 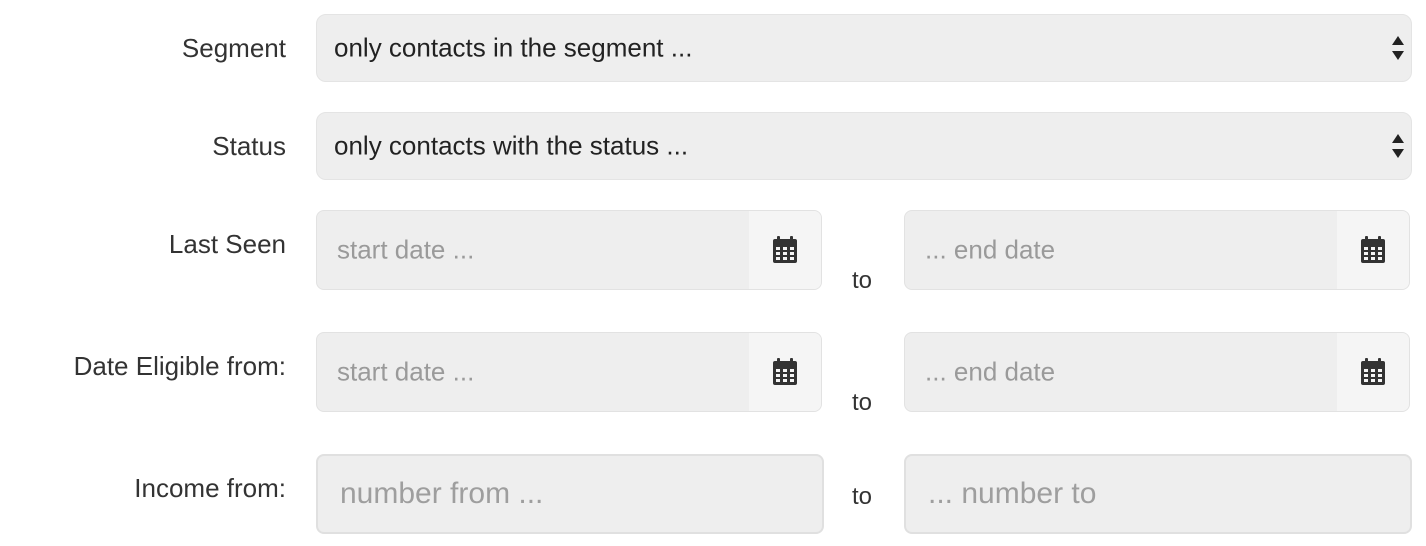 What do you see at coordinates (1157, 250) in the screenshot?
I see `last-seen-end-date-input: ... end date` at bounding box center [1157, 250].